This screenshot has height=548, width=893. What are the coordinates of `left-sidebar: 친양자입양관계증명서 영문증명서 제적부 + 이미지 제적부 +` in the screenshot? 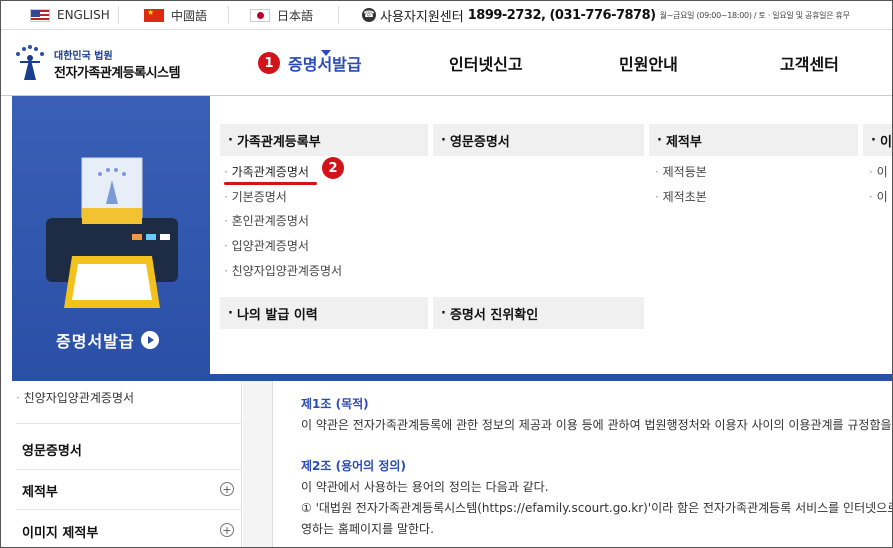 It's located at (127, 464).